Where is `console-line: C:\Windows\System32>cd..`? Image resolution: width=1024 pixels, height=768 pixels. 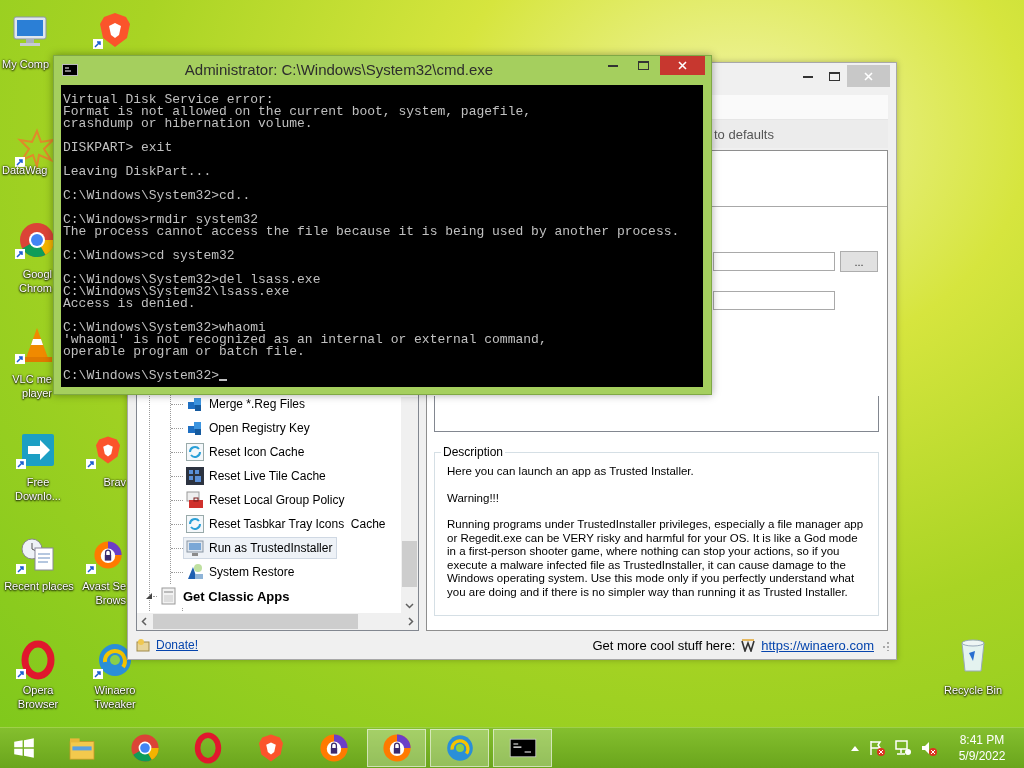
console-line: C:\Windows\System32>cd.. is located at coordinates (157, 196).